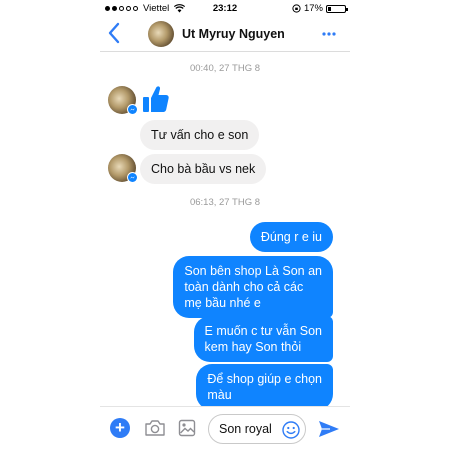 This screenshot has height=450, width=450. What do you see at coordinates (200, 135) in the screenshot?
I see `incoming-message: Tư vấn cho e son` at bounding box center [200, 135].